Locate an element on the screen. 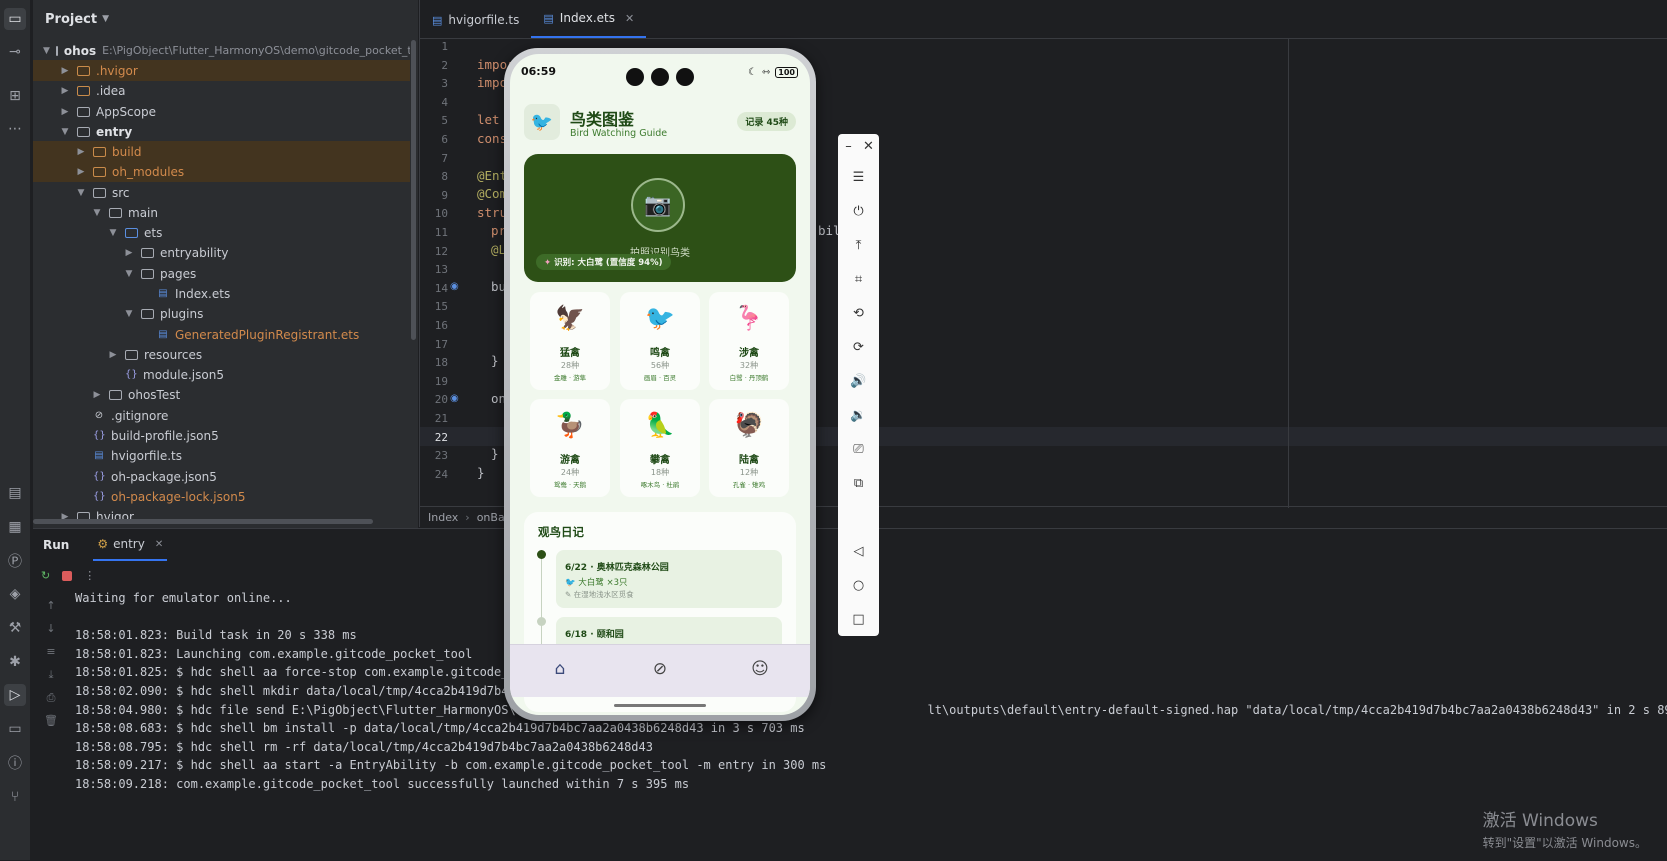  terminal-icon: ▭ is located at coordinates (15, 729).